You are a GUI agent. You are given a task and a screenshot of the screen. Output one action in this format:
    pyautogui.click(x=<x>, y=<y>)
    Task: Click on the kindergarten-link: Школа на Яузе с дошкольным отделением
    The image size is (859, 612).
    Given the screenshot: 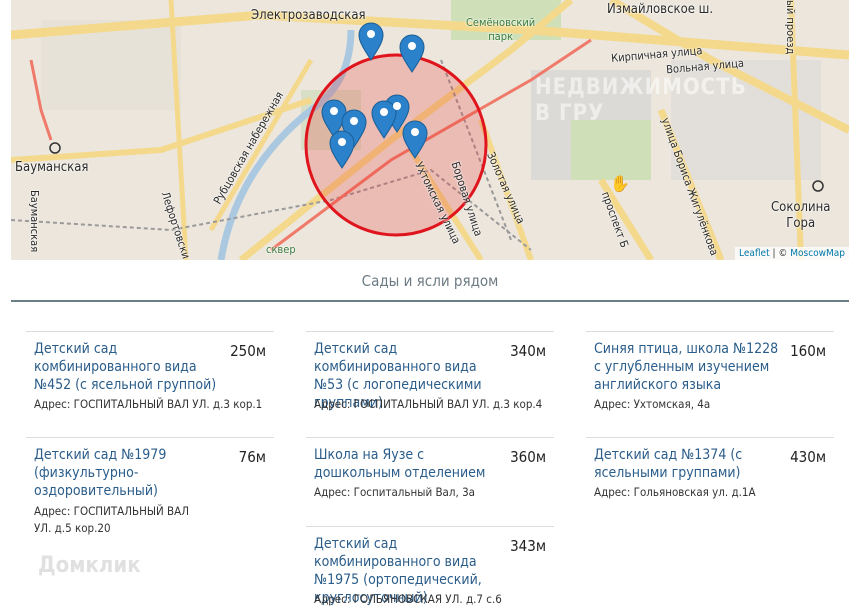 What is the action you would take?
    pyautogui.click(x=408, y=464)
    